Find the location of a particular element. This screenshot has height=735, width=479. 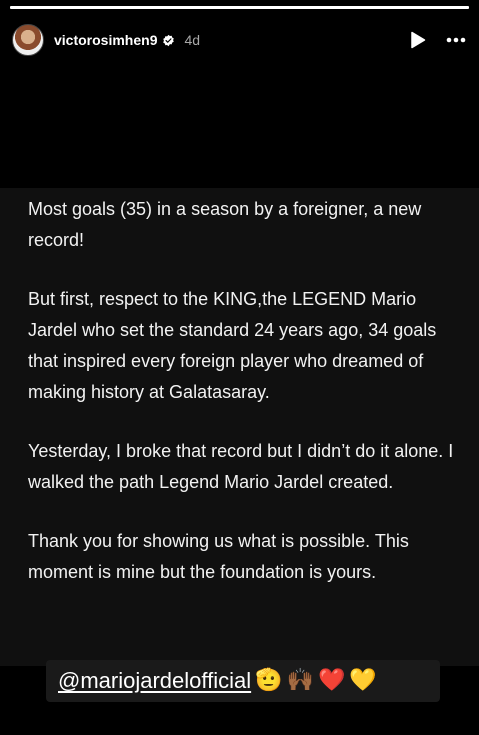

mention-sticker: @mariojardelofficial 🫡 🙌🏾 ❤️ 💛 is located at coordinates (243, 681).